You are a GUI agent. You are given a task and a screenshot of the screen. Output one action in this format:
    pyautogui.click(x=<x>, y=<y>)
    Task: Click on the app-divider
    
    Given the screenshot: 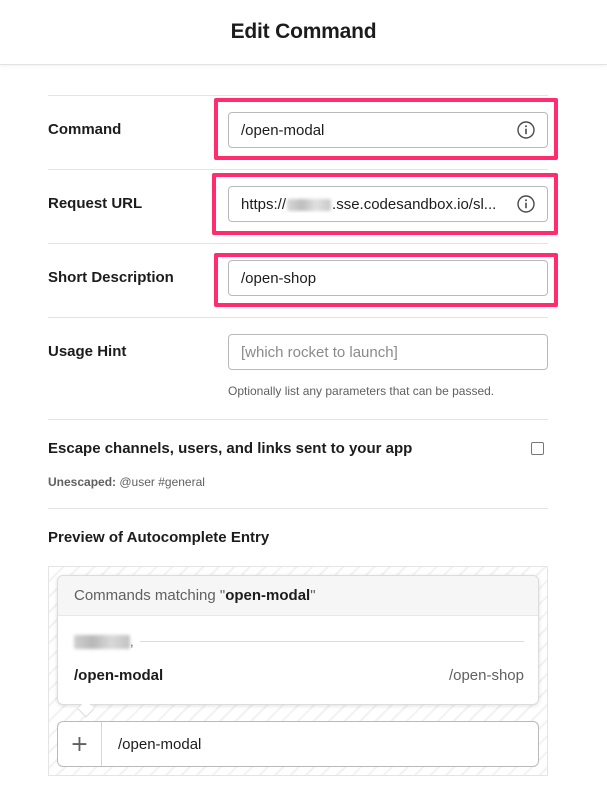 What is the action you would take?
    pyautogui.click(x=331, y=641)
    